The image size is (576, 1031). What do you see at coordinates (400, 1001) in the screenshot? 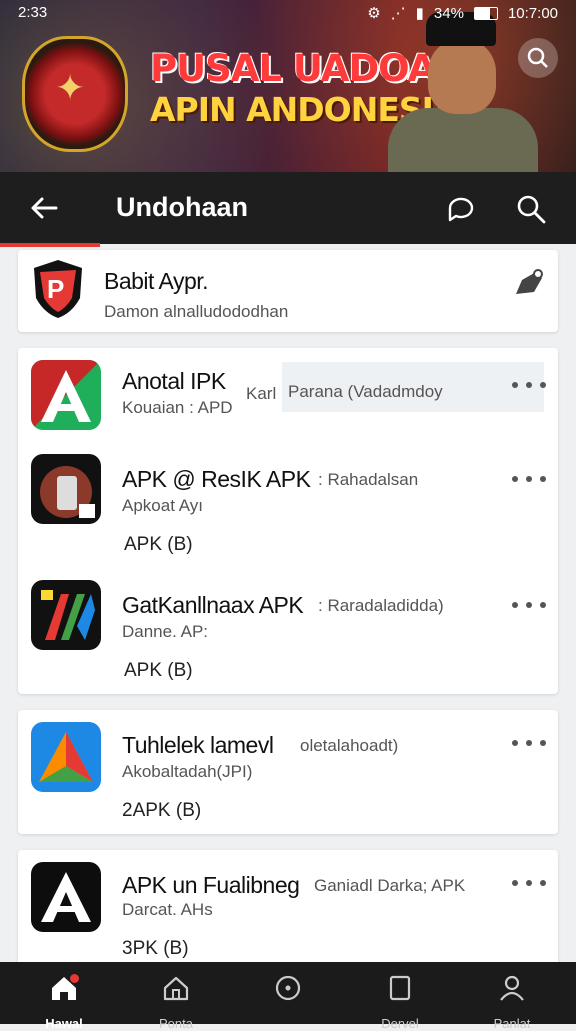
I see `nav-item-dervel: Dervel` at bounding box center [400, 1001].